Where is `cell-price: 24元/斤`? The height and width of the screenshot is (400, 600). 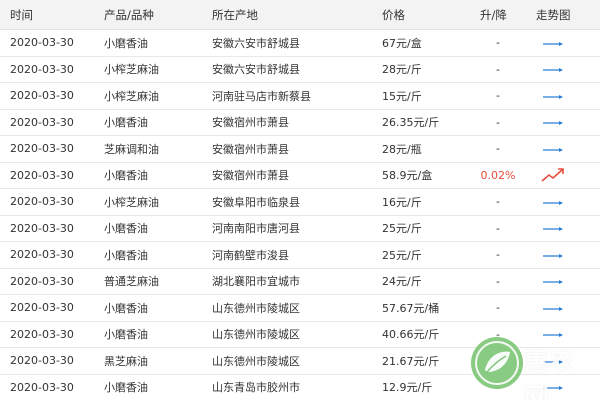
cell-price: 24元/斤 is located at coordinates (402, 282).